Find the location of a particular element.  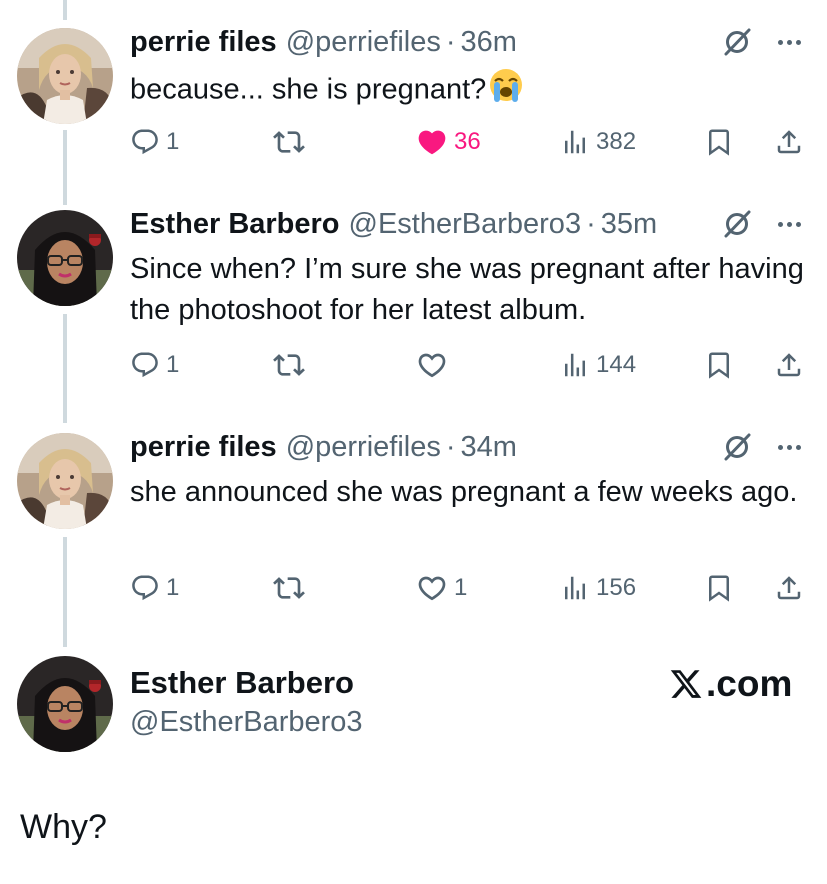

tweet-header: perrie files @perriefiles · 36m is located at coordinates (323, 42).